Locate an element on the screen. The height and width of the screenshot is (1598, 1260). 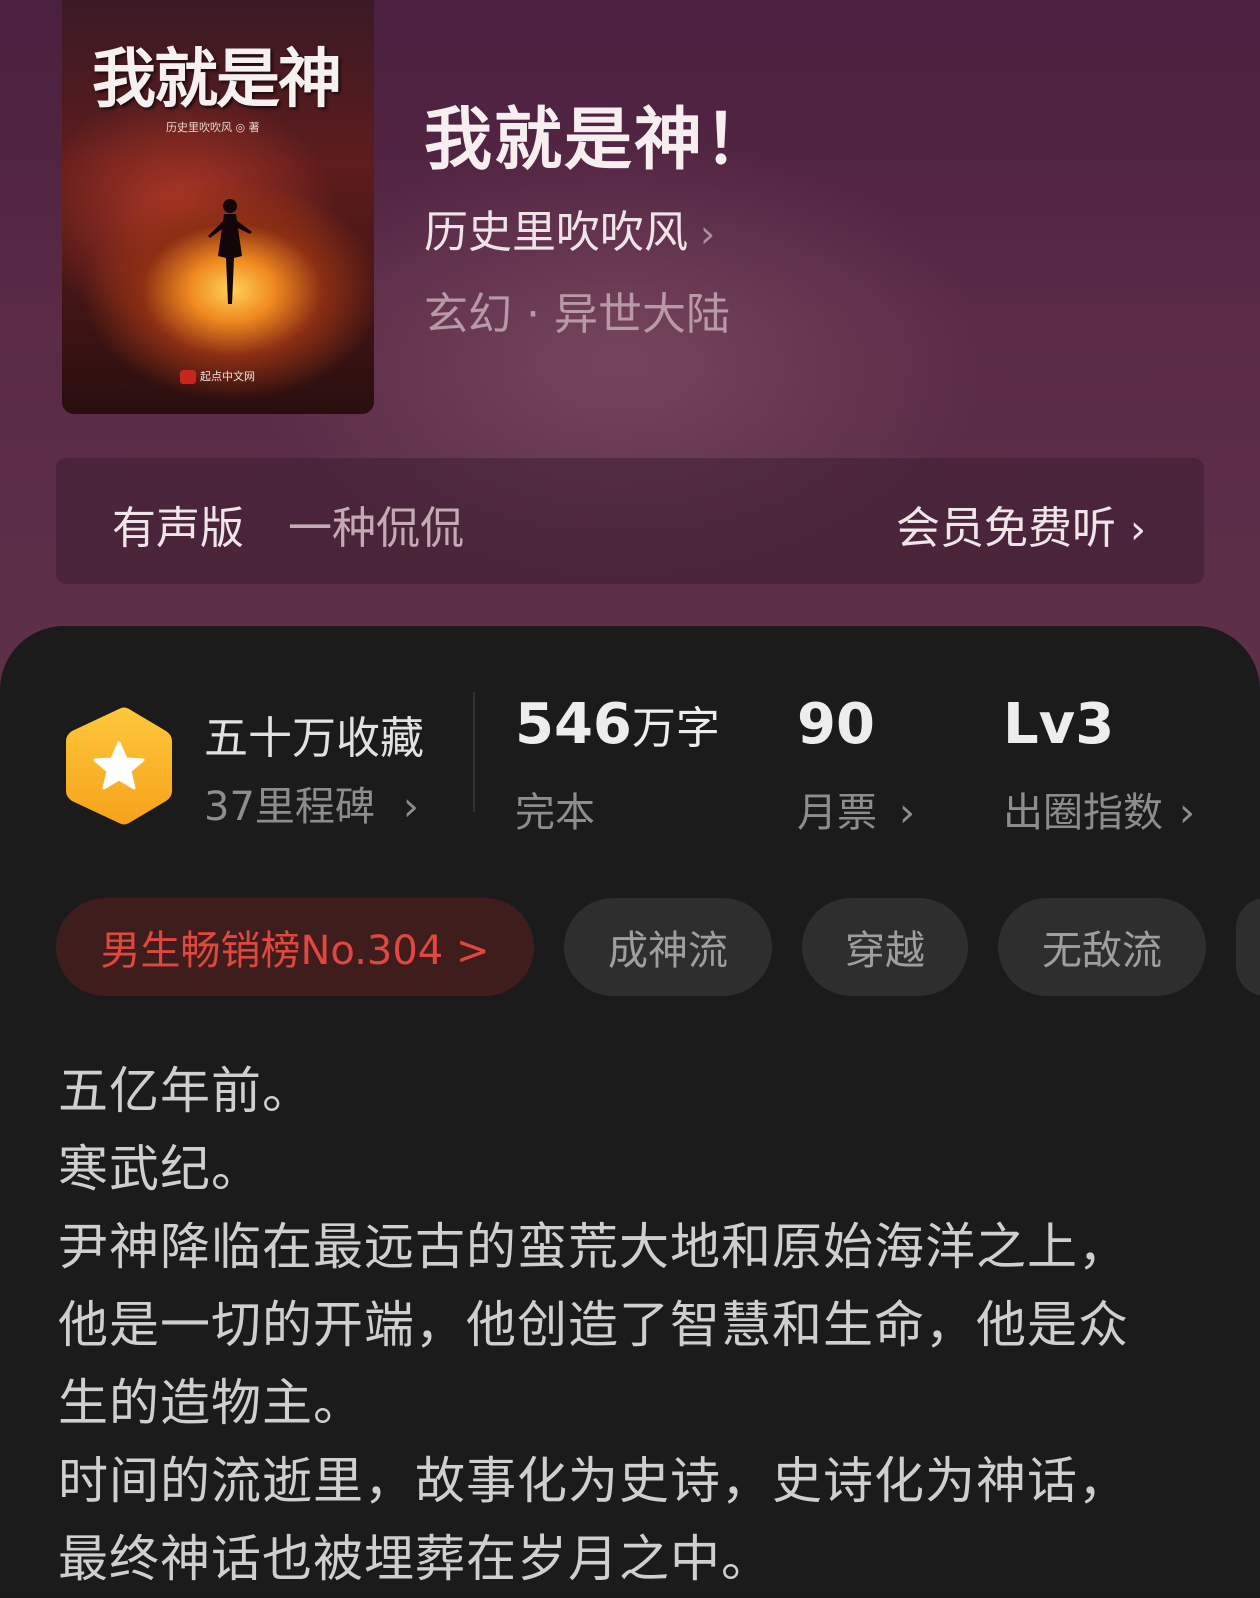
audio-narrator: 一种侃侃 is located at coordinates (376, 528).